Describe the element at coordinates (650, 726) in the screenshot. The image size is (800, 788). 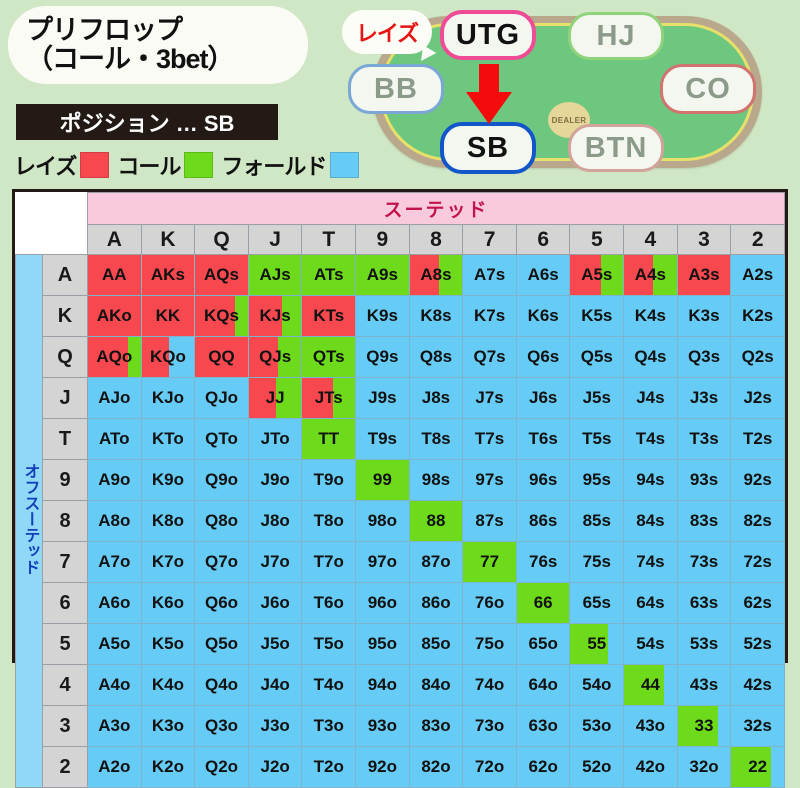
I see `hand-cell-43o: 43o` at that location.